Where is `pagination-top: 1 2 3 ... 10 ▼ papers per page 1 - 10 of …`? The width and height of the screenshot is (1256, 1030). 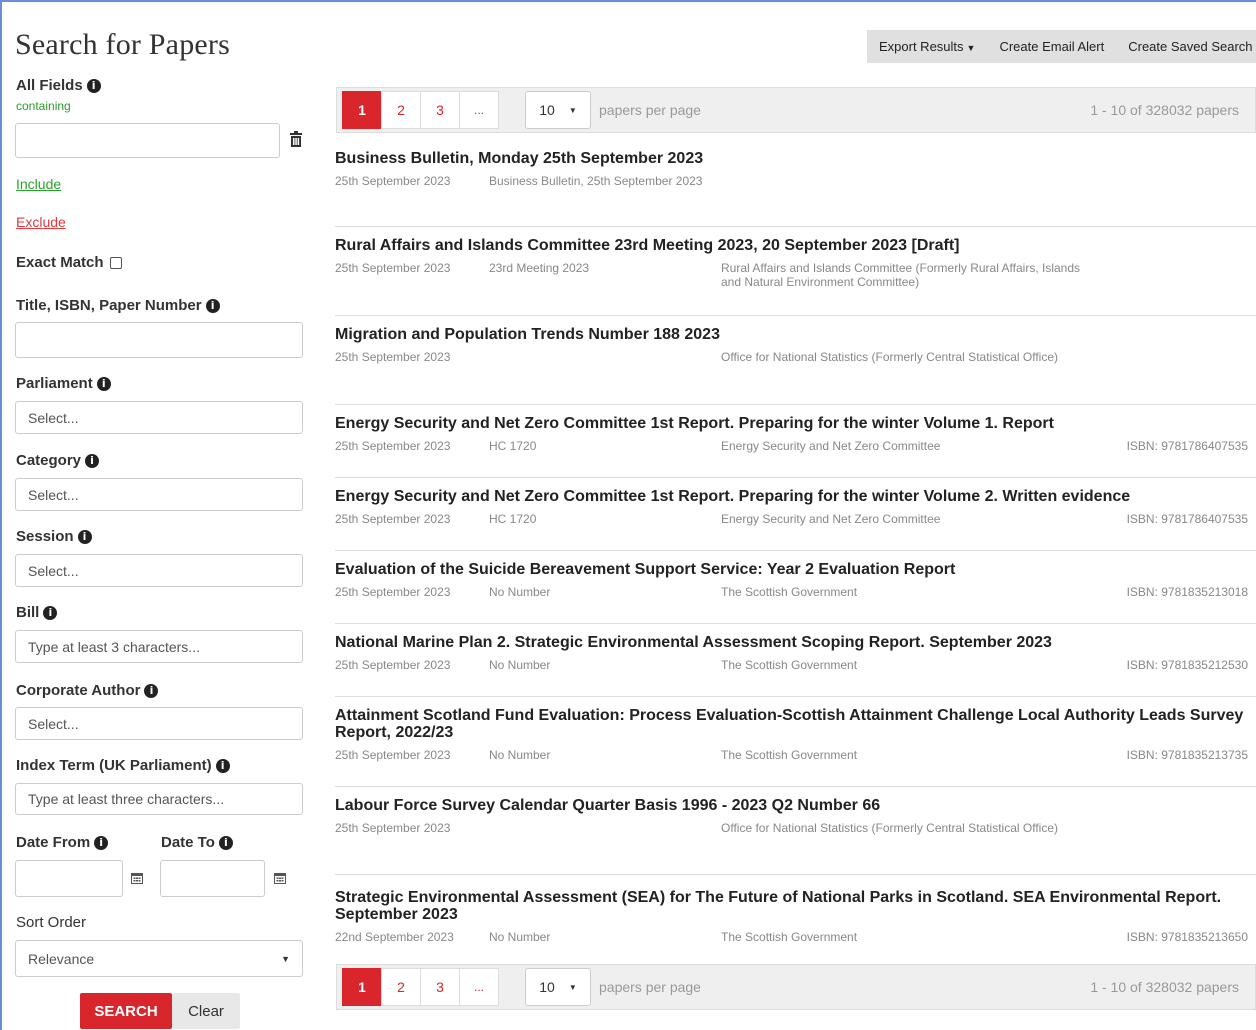
pagination-top: 1 2 3 ... 10 ▼ papers per page 1 - 10 of … is located at coordinates (796, 110).